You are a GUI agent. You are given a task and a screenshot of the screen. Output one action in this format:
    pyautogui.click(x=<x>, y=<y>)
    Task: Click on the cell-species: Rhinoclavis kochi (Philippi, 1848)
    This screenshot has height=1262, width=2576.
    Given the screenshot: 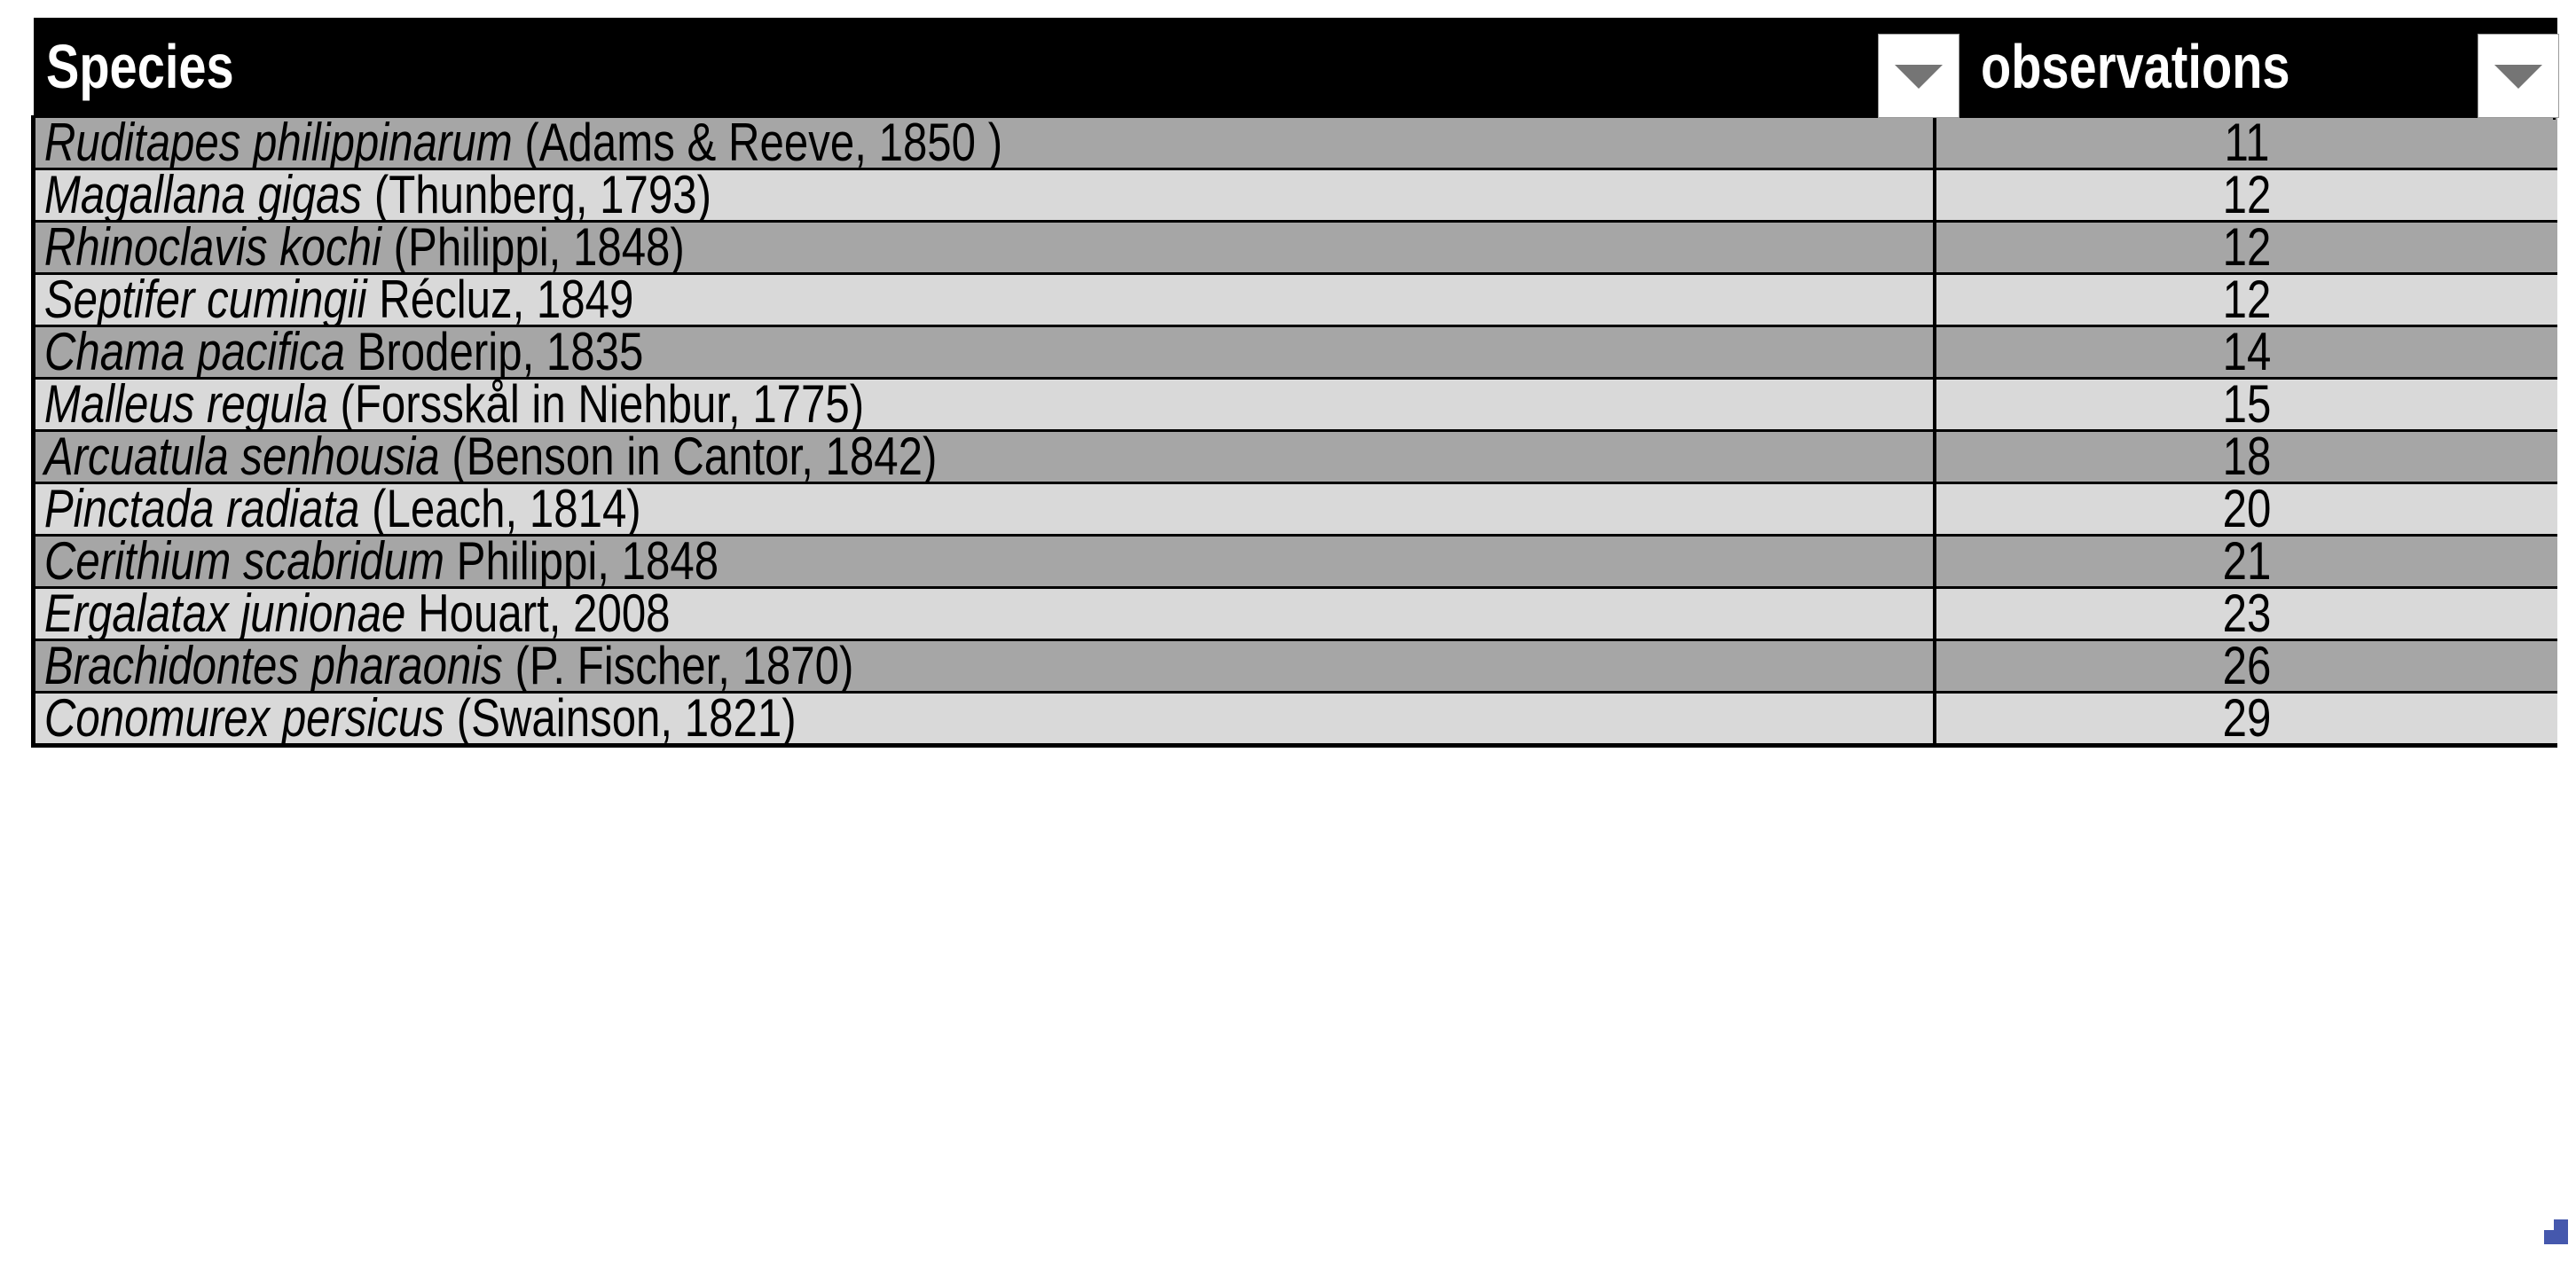 What is the action you would take?
    pyautogui.click(x=983, y=247)
    